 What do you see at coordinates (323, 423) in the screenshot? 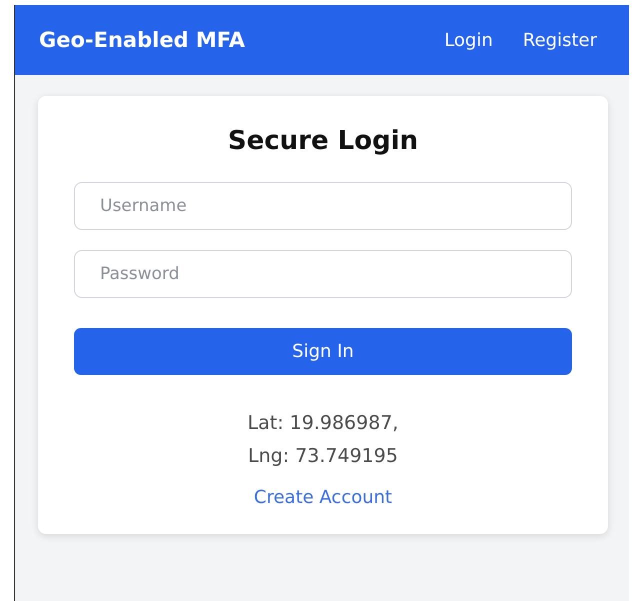
I see `coordinates-text: Lat: 19.986987,` at bounding box center [323, 423].